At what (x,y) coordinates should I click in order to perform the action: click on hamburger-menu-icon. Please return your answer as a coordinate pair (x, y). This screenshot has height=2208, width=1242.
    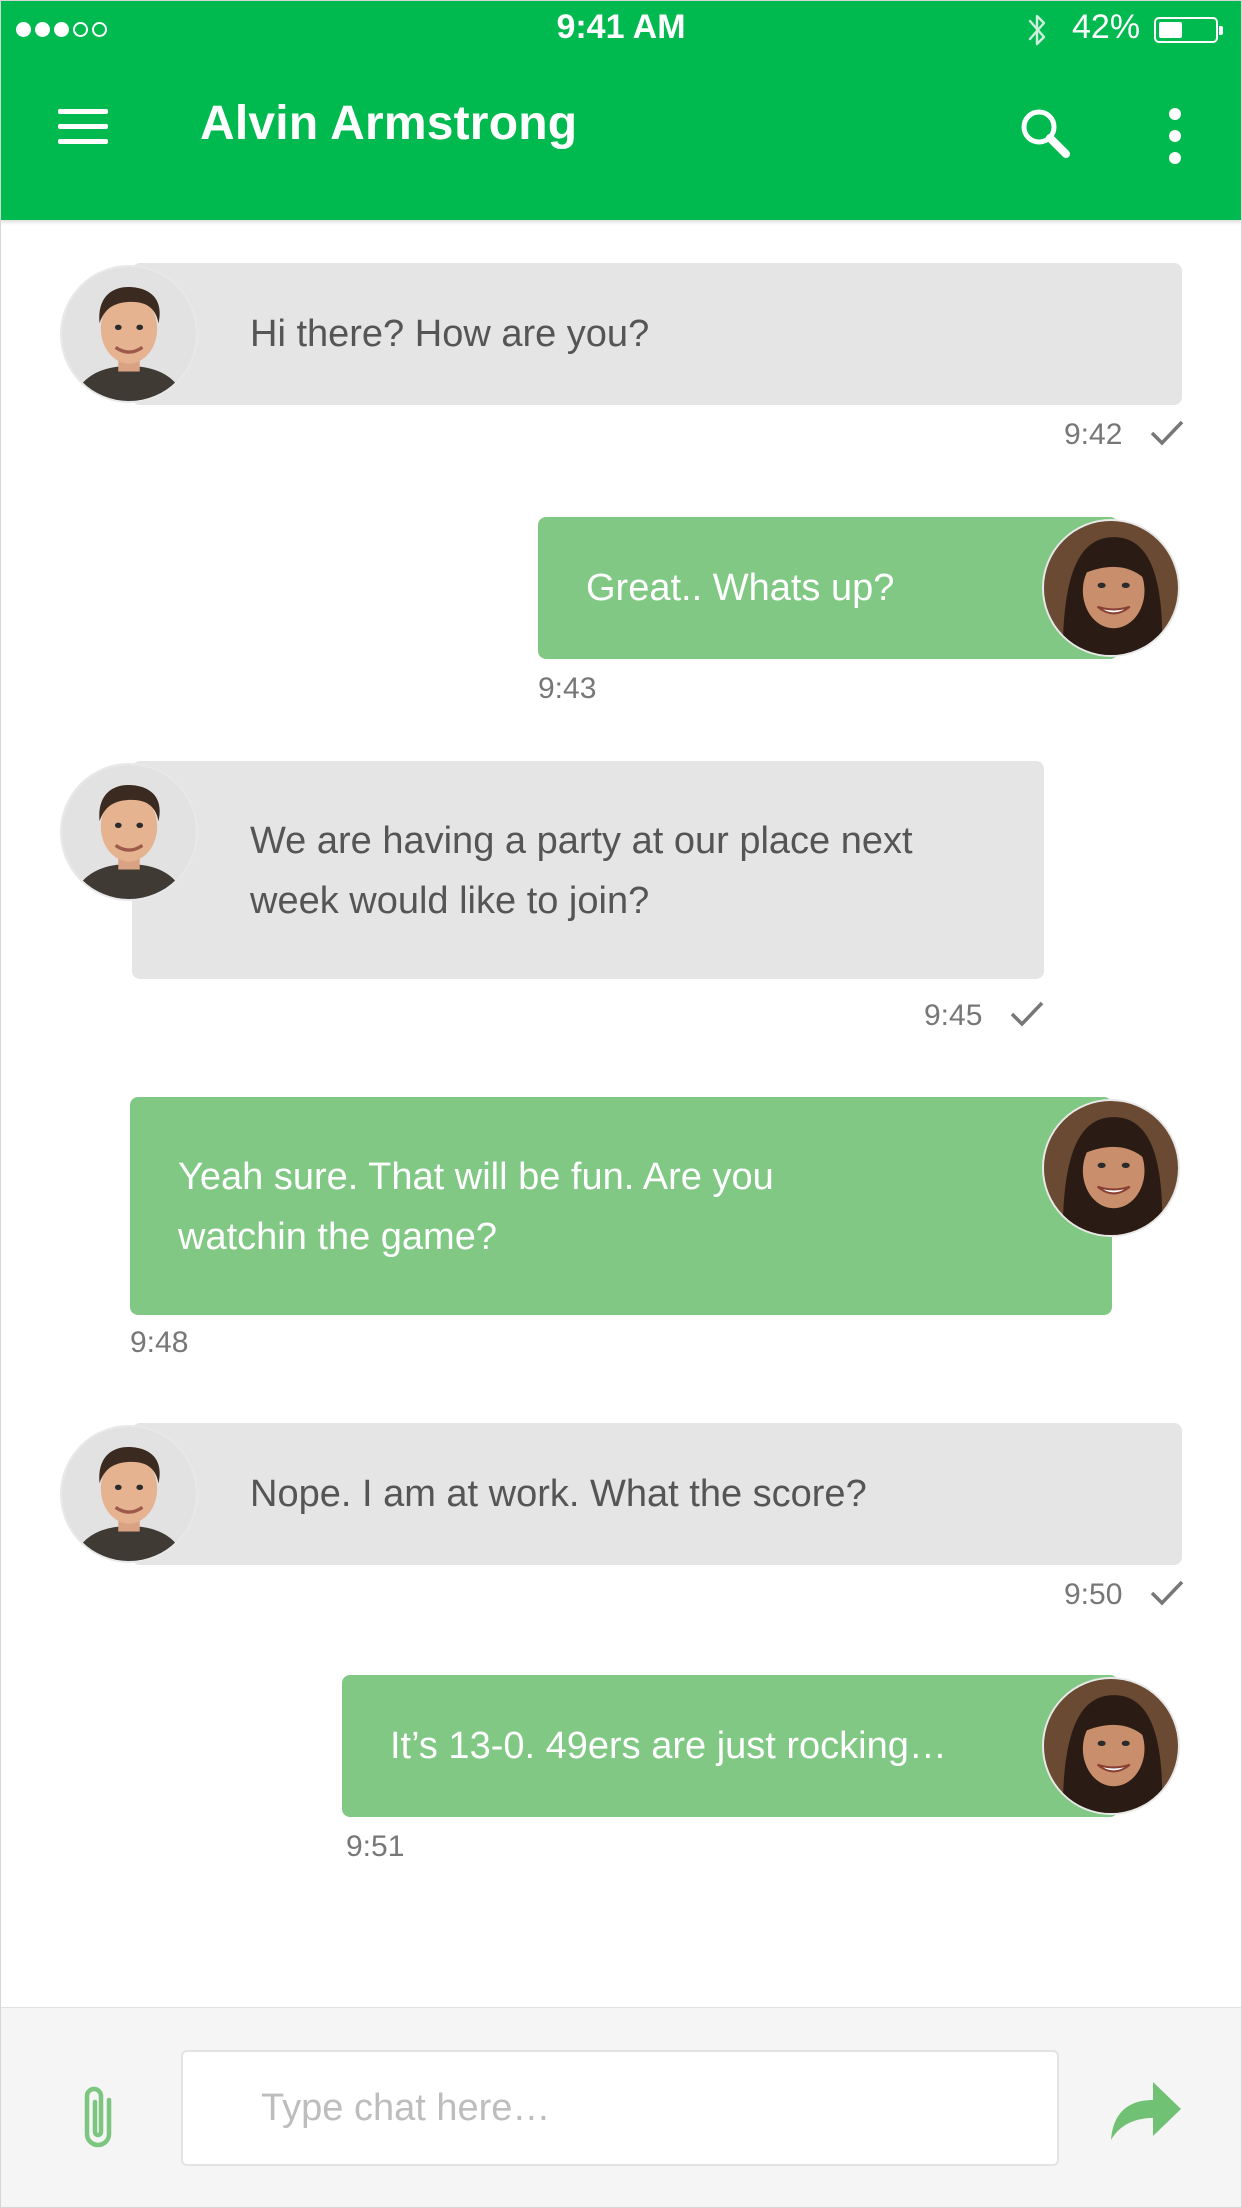
    Looking at the image, I should click on (83, 127).